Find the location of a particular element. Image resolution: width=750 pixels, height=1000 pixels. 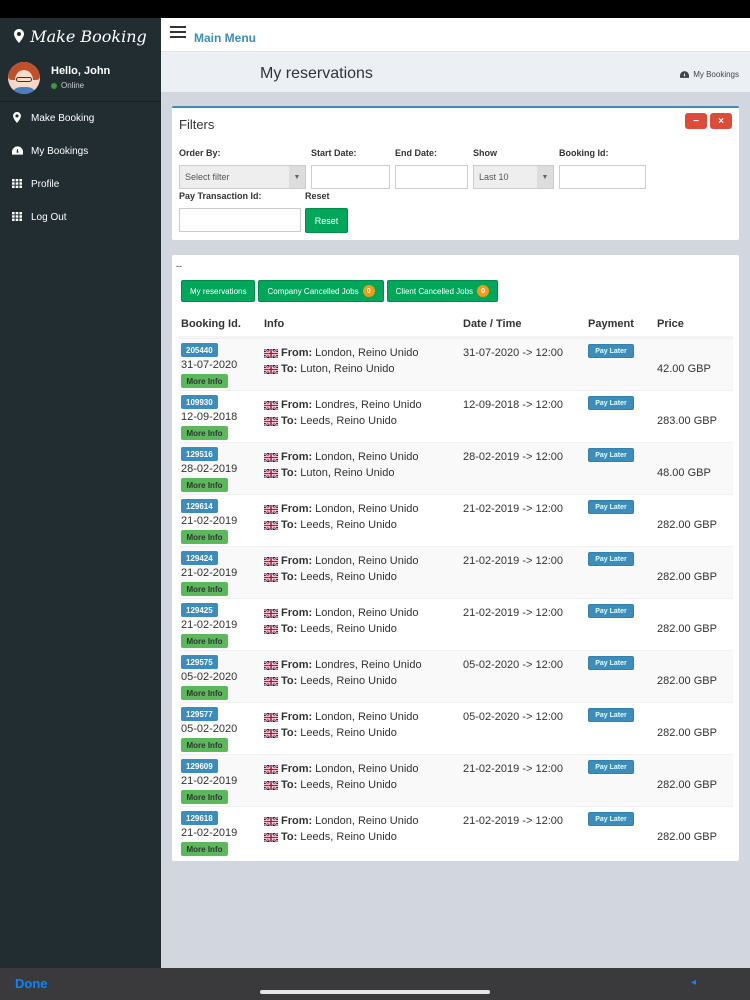

date-time: 05-02-2020 -> 12:00 is located at coordinates (513, 665).